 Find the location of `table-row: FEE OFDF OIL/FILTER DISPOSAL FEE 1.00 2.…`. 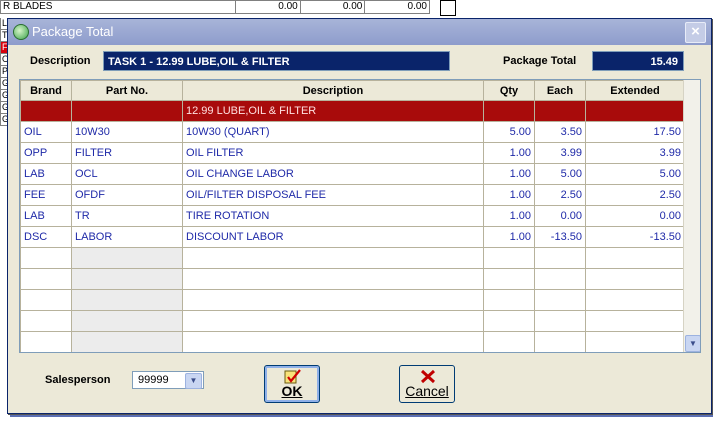

table-row: FEE OFDF OIL/FILTER DISPOSAL FEE 1.00 2.… is located at coordinates (352, 195).